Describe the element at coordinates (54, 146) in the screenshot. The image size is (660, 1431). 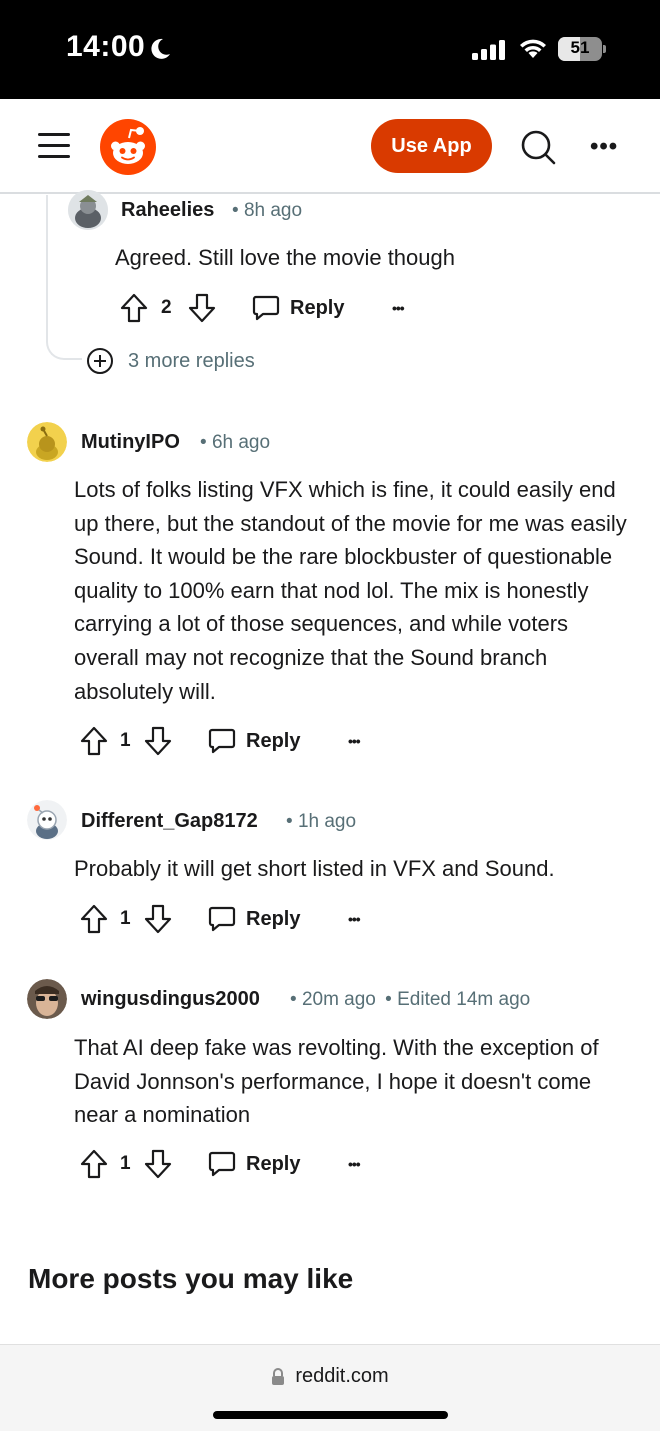
I see `hamburger-menu-icon` at that location.